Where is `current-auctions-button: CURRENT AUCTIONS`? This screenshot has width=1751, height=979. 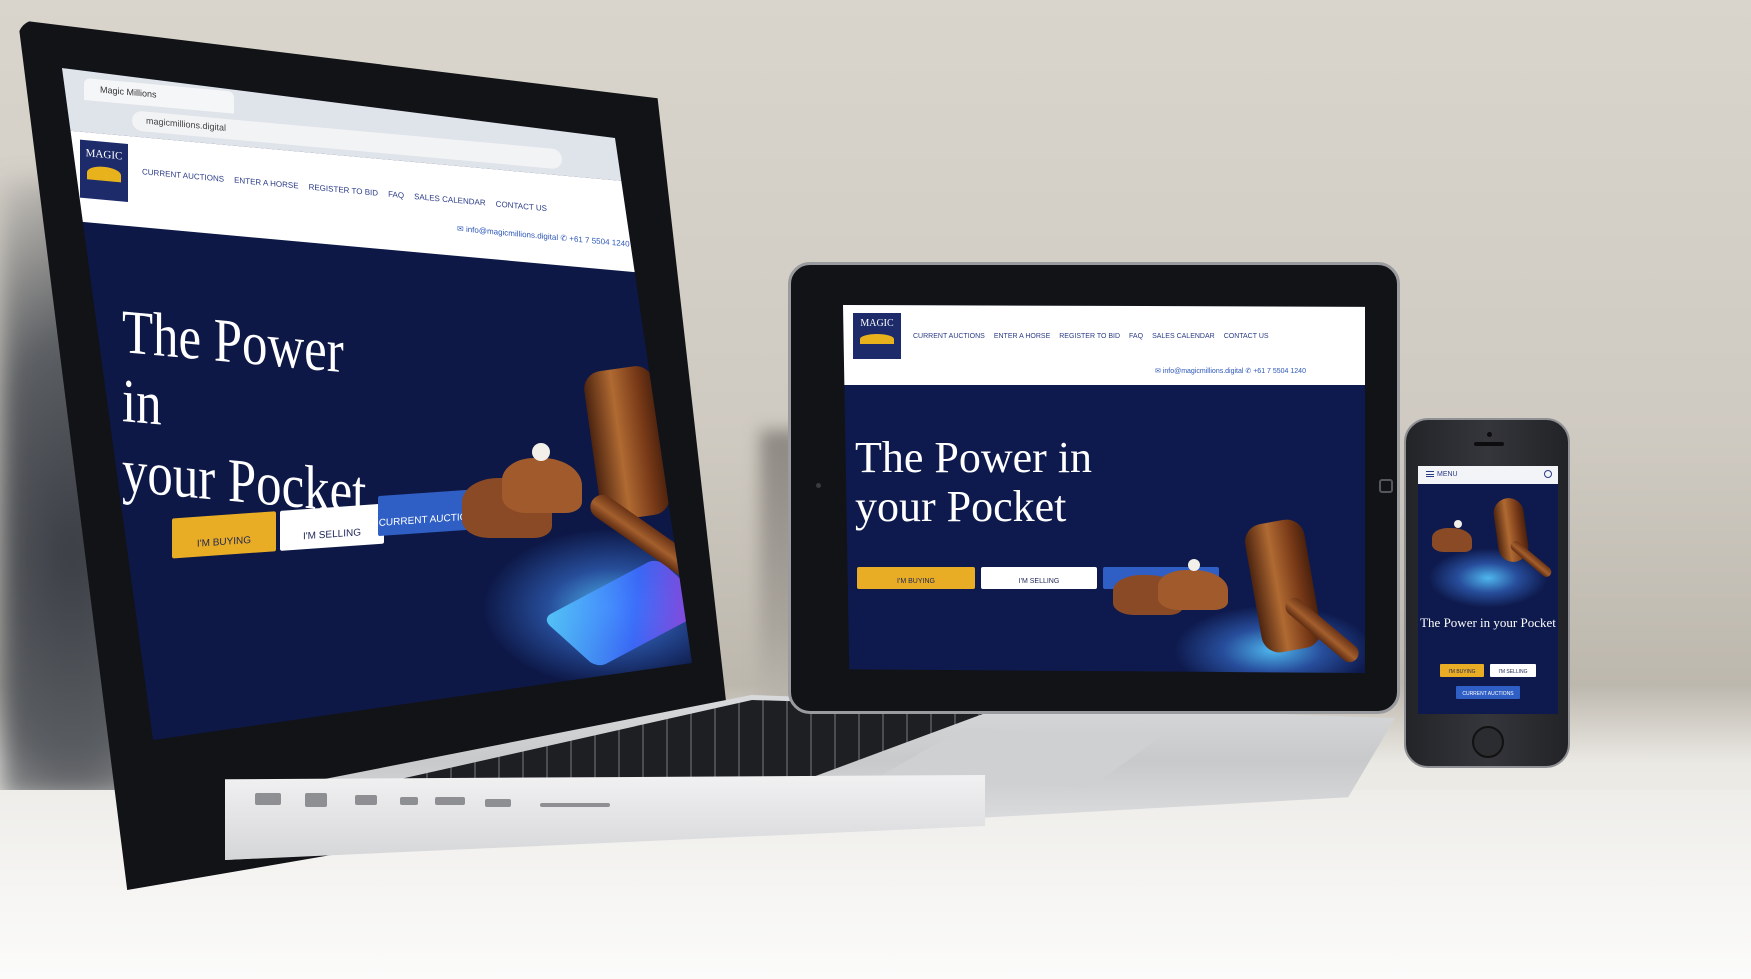 current-auctions-button: CURRENT AUCTIONS is located at coordinates (1488, 692).